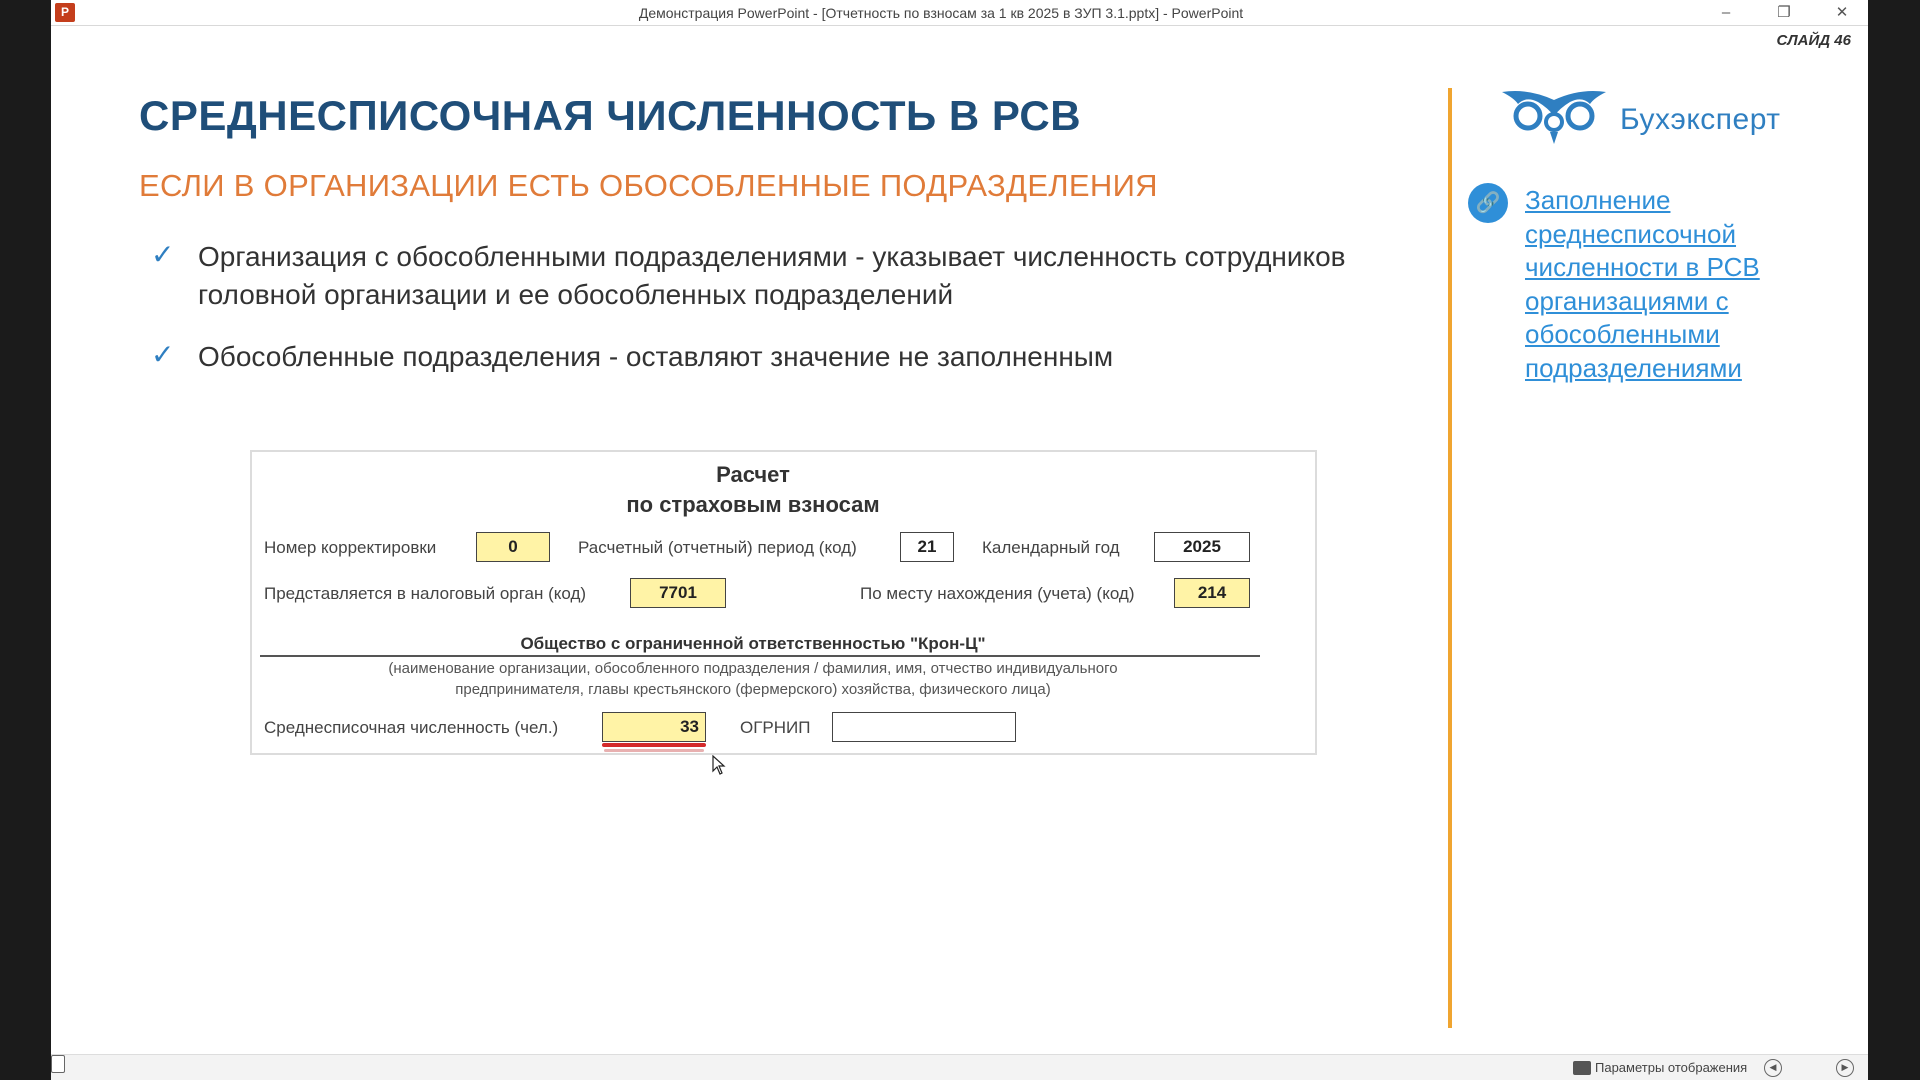 This screenshot has width=1920, height=1080. I want to click on mouse-cursor-icon, so click(719, 765).